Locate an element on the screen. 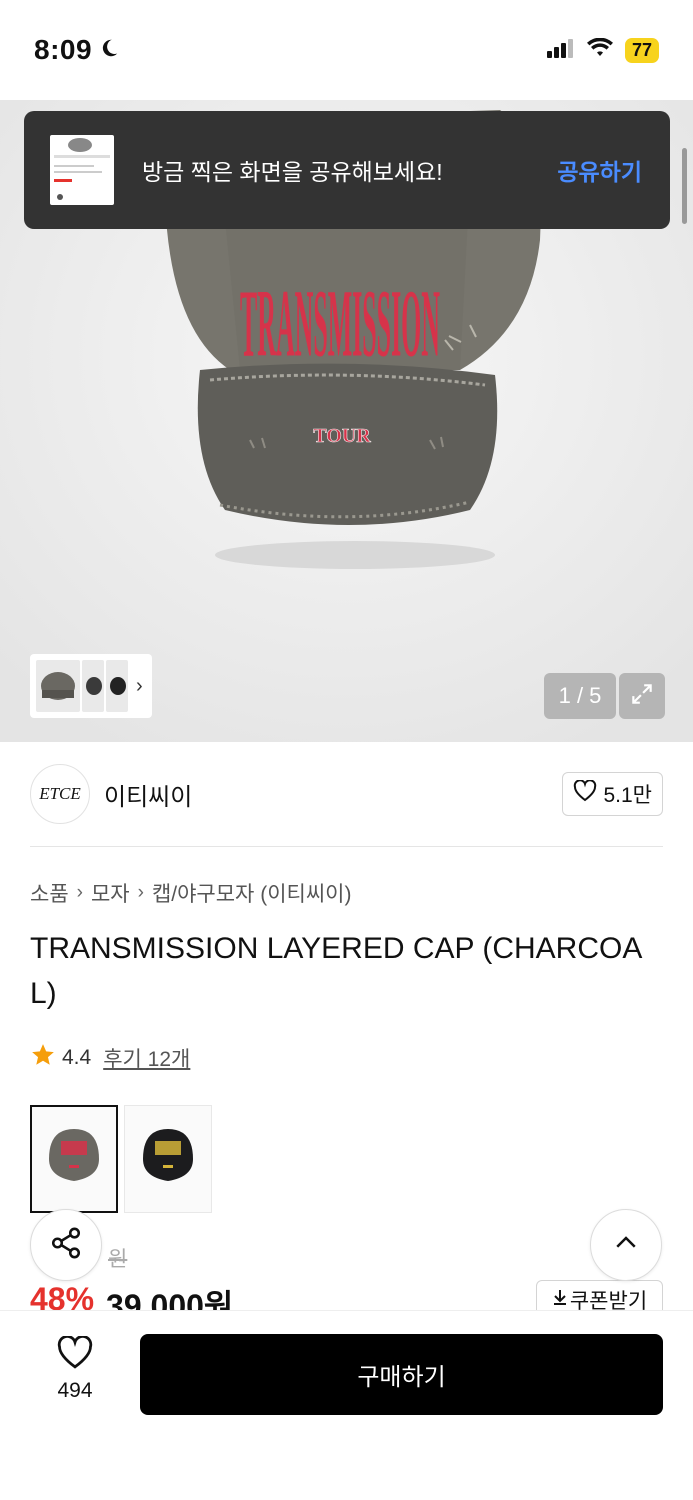 The width and height of the screenshot is (693, 1500). download-icon is located at coordinates (560, 1300).